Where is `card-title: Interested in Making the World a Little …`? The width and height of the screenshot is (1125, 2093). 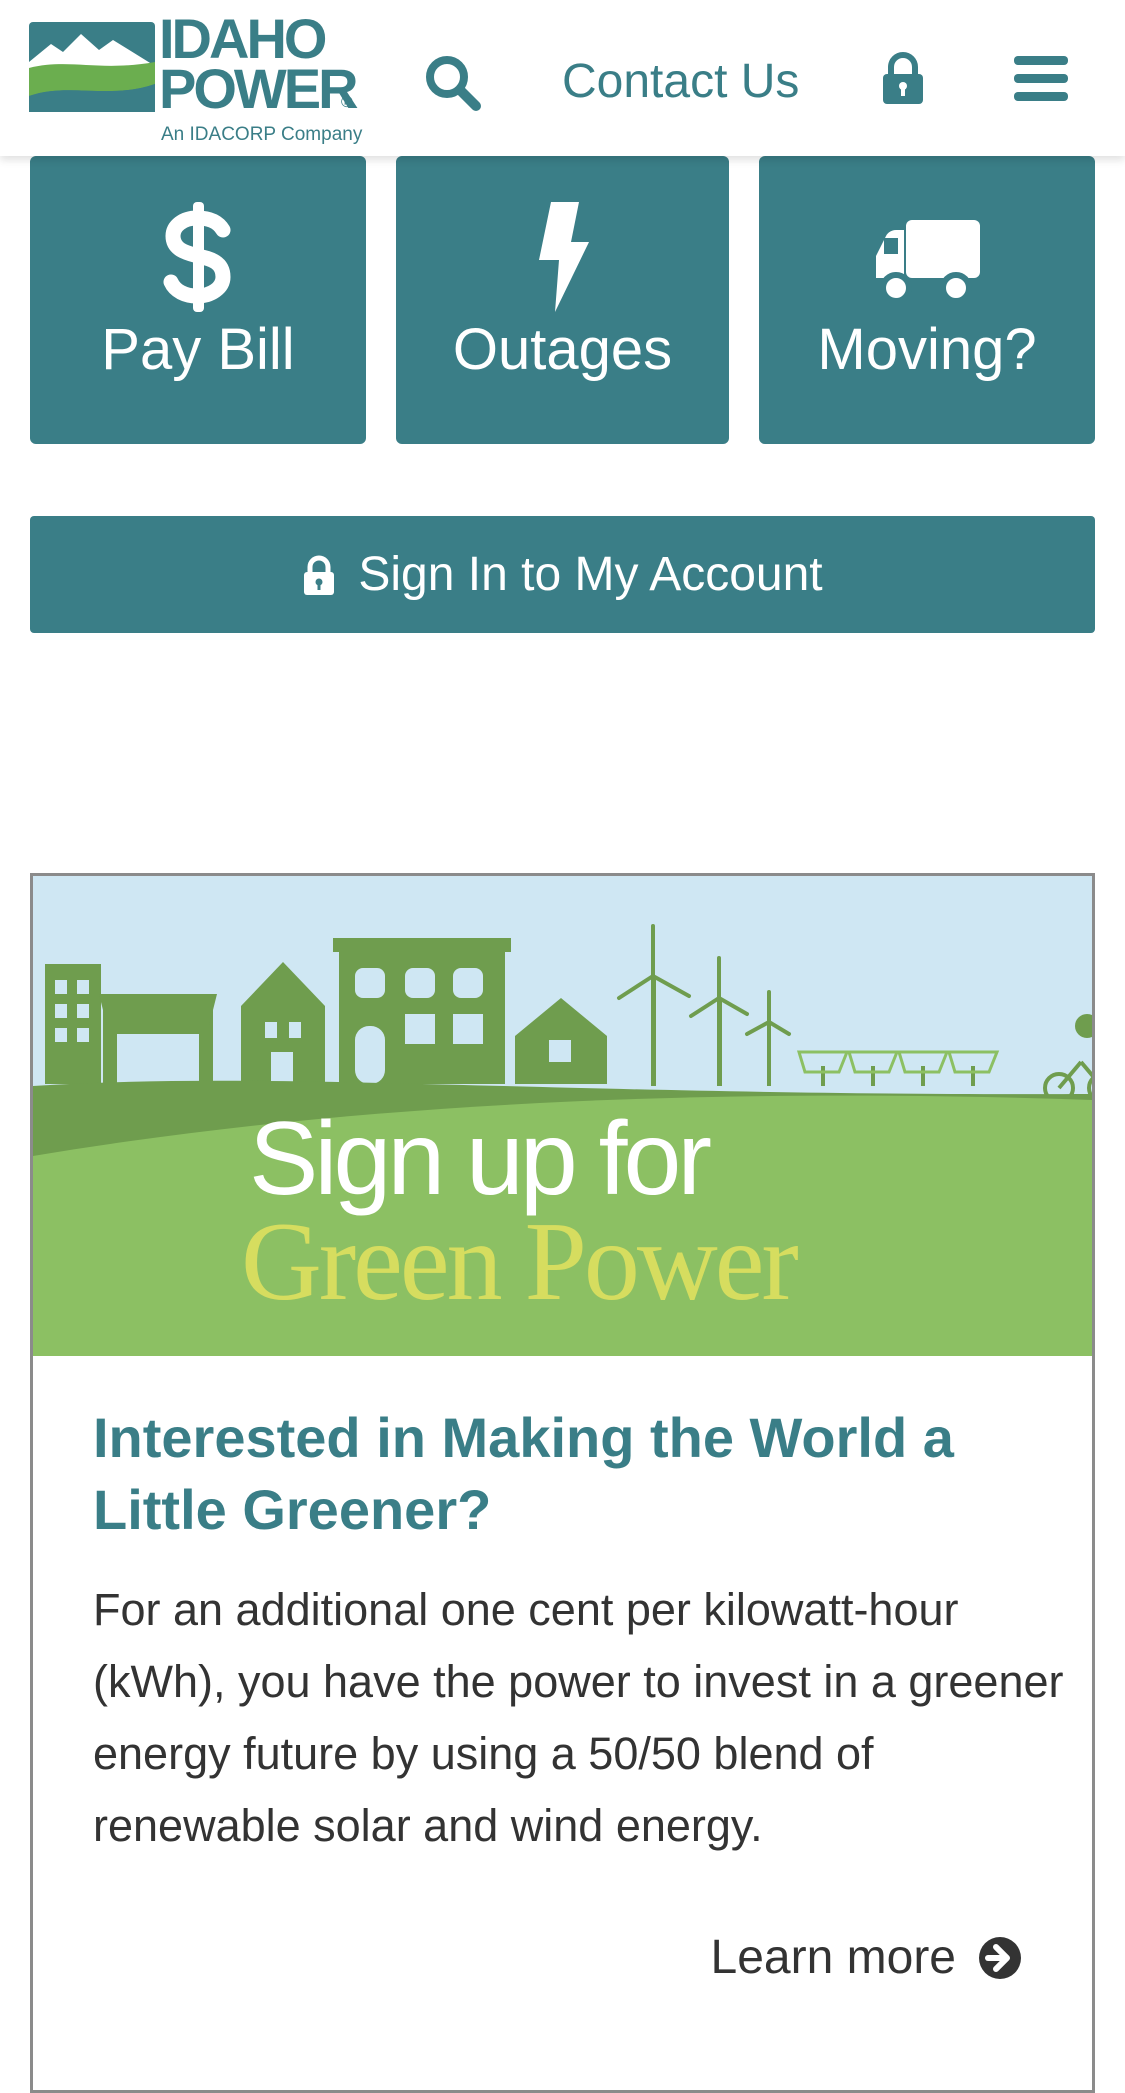
card-title: Interested in Making the World a Little … is located at coordinates (523, 1473).